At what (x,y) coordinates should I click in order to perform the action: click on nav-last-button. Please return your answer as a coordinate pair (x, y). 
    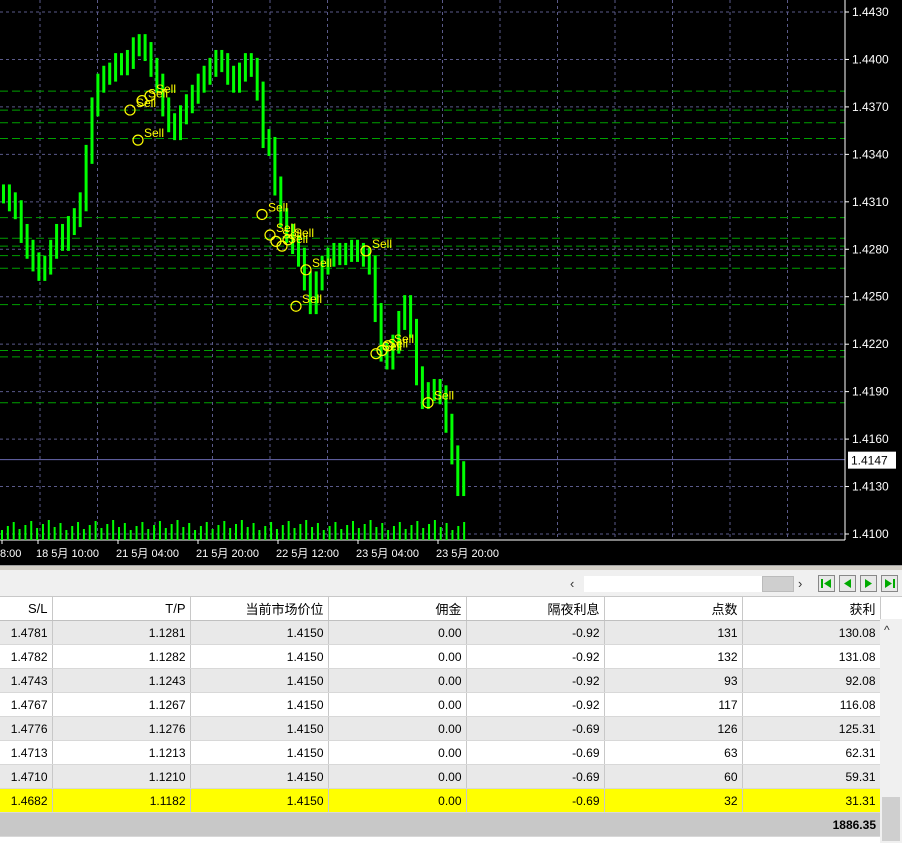
    Looking at the image, I should click on (889, 583).